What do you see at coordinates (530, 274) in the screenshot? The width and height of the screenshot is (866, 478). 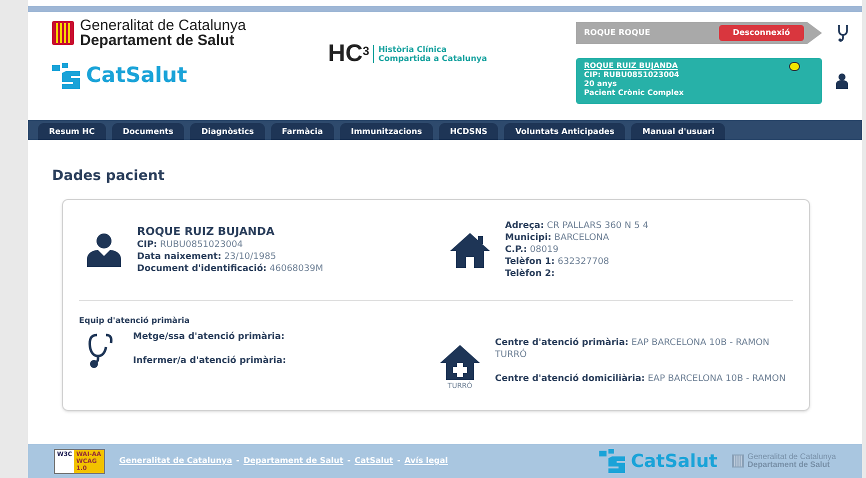 I see `field-text: Telèfon 2:` at bounding box center [530, 274].